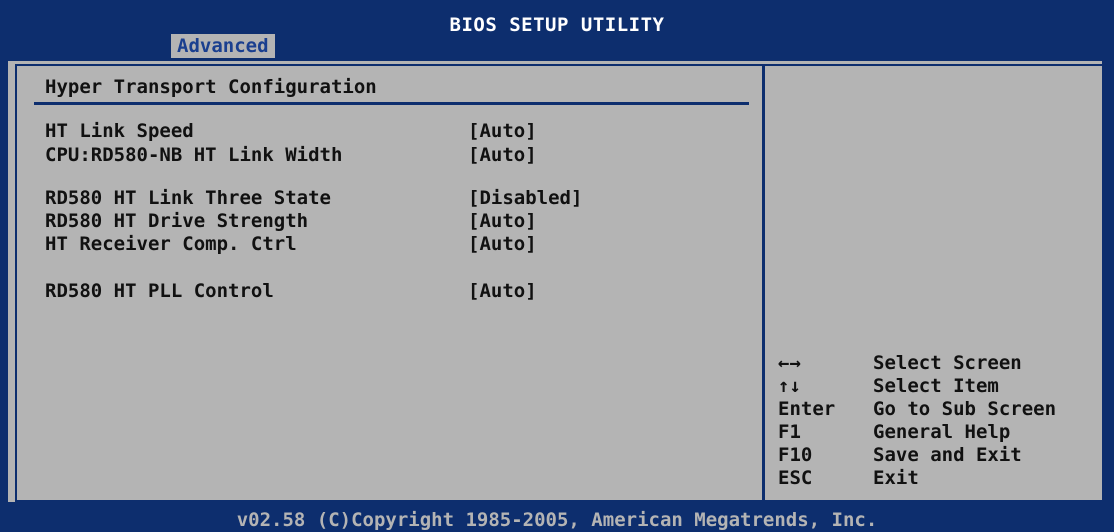 The image size is (1114, 532). What do you see at coordinates (177, 221) in the screenshot?
I see `setting-label: RD580 HT Drive Strength` at bounding box center [177, 221].